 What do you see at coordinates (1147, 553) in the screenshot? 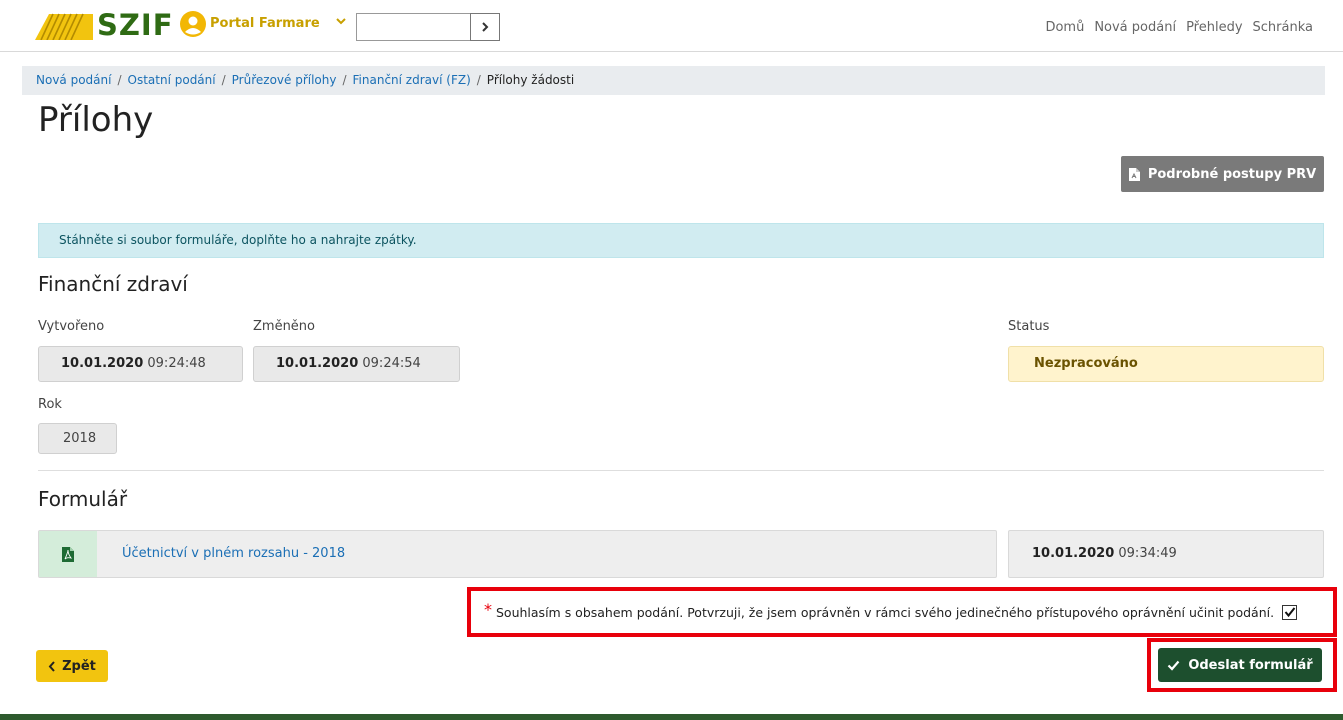
I see `form-file-date-time: 09:34:49` at bounding box center [1147, 553].